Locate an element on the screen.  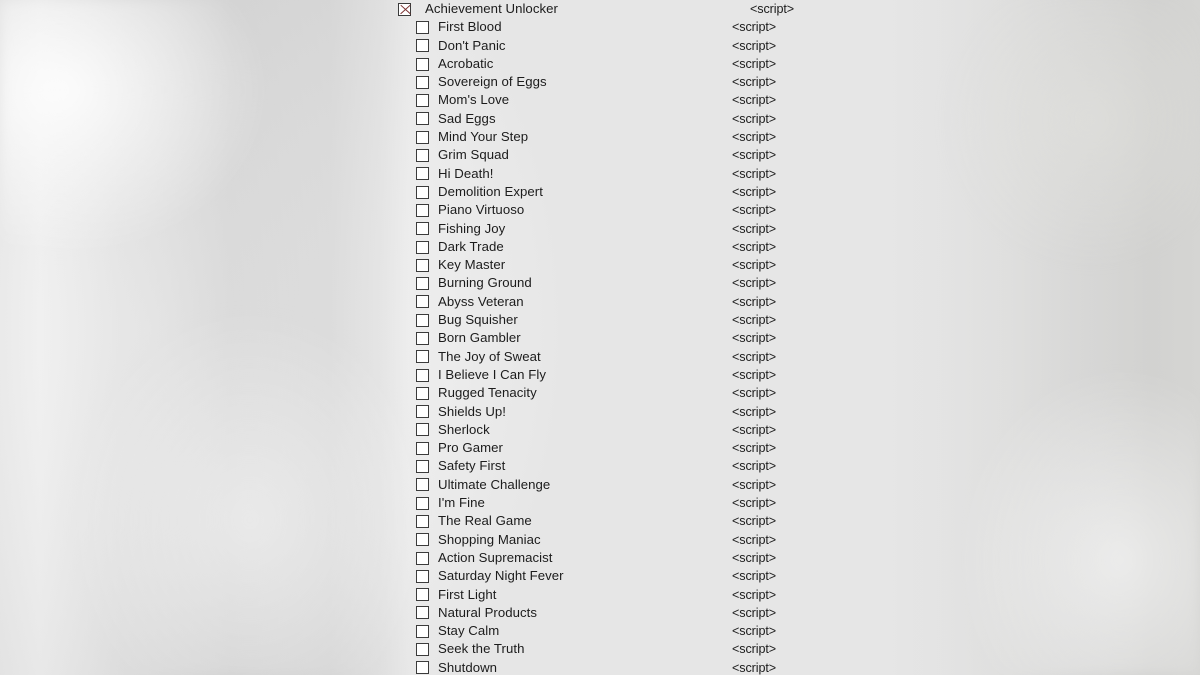
tree-row-item: Rugged Tenacity <script> is located at coordinates (608, 393).